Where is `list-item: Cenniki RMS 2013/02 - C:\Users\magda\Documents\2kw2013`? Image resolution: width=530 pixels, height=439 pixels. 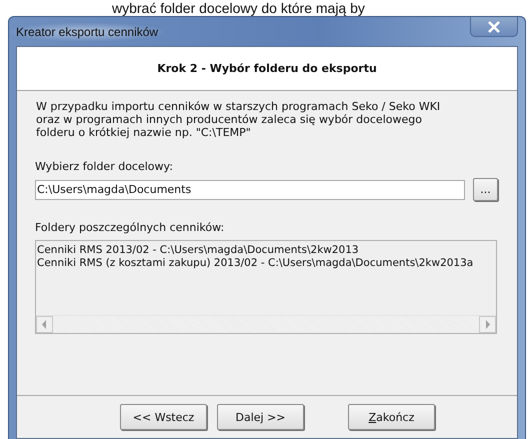
list-item: Cenniki RMS 2013/02 - C:\Users\magda\Documents\2kw2013 is located at coordinates (266, 250).